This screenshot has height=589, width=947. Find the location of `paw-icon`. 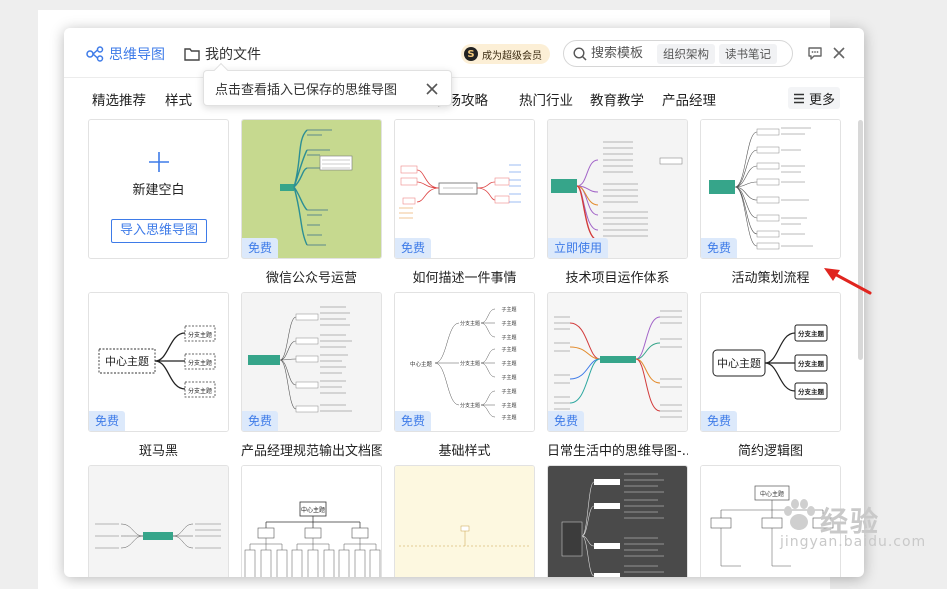

paw-icon is located at coordinates (799, 514).